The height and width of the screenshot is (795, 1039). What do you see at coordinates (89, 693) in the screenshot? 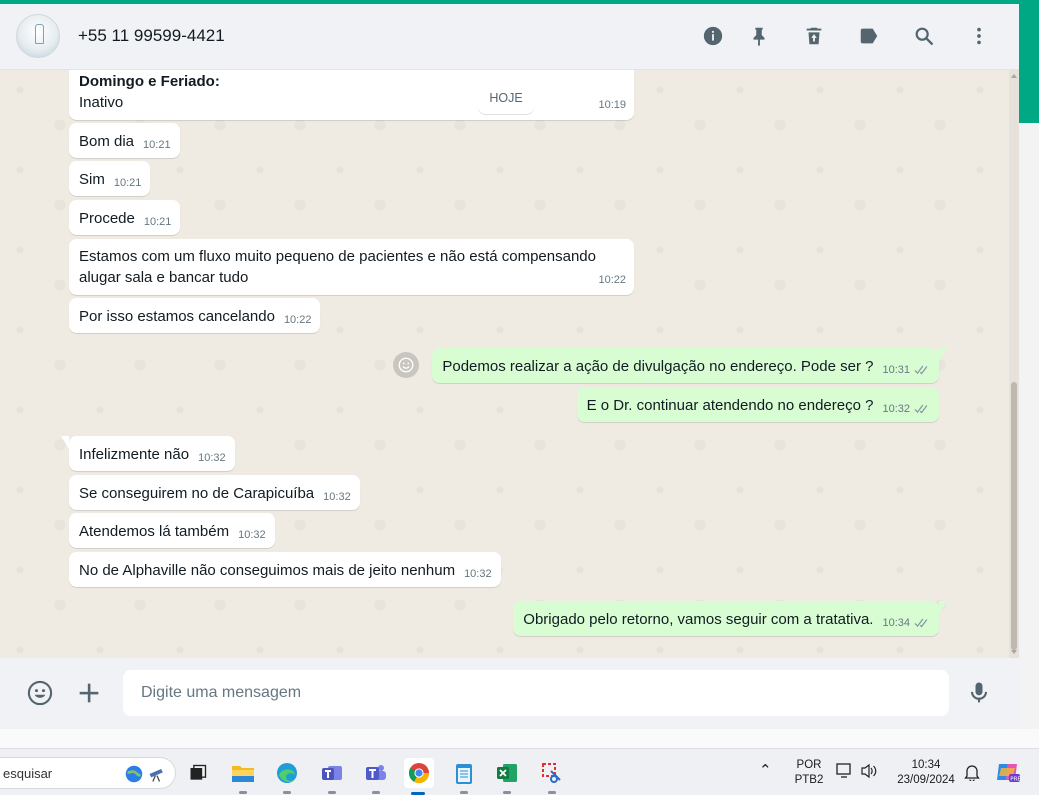
I see `attach-plus-icon` at bounding box center [89, 693].